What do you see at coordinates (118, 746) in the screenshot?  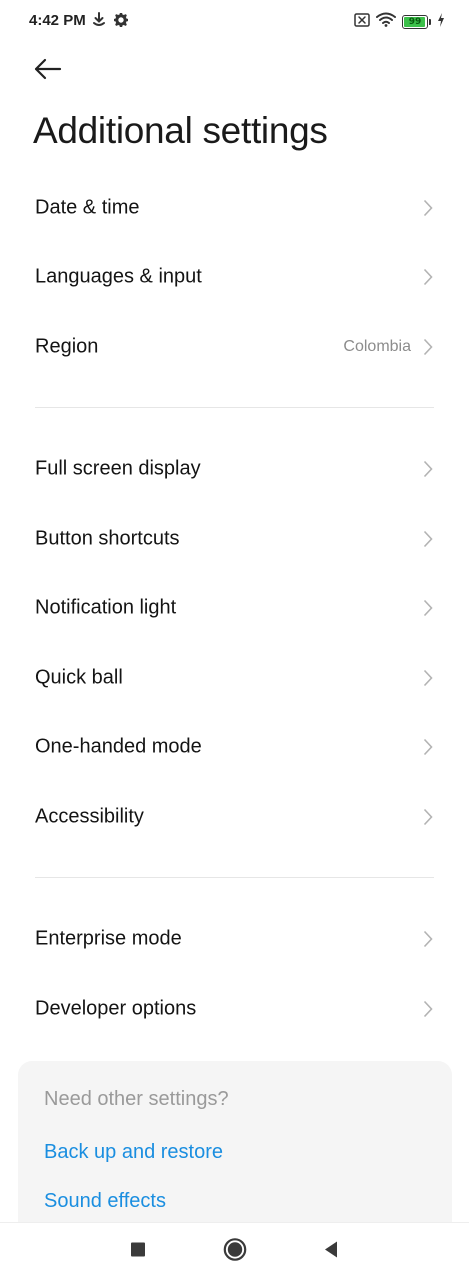 I see `row-label: One-handed mode` at bounding box center [118, 746].